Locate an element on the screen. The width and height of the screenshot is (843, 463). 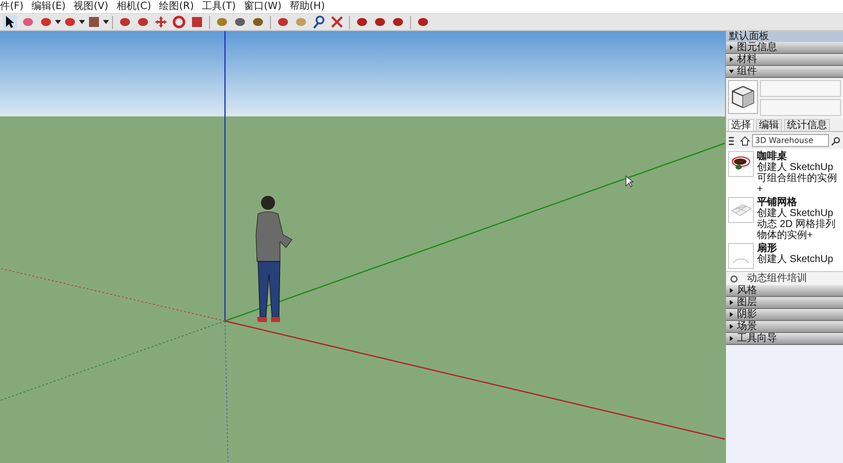
component-description: 动态 2D 网格排列物体的实例+ is located at coordinates (796, 230).